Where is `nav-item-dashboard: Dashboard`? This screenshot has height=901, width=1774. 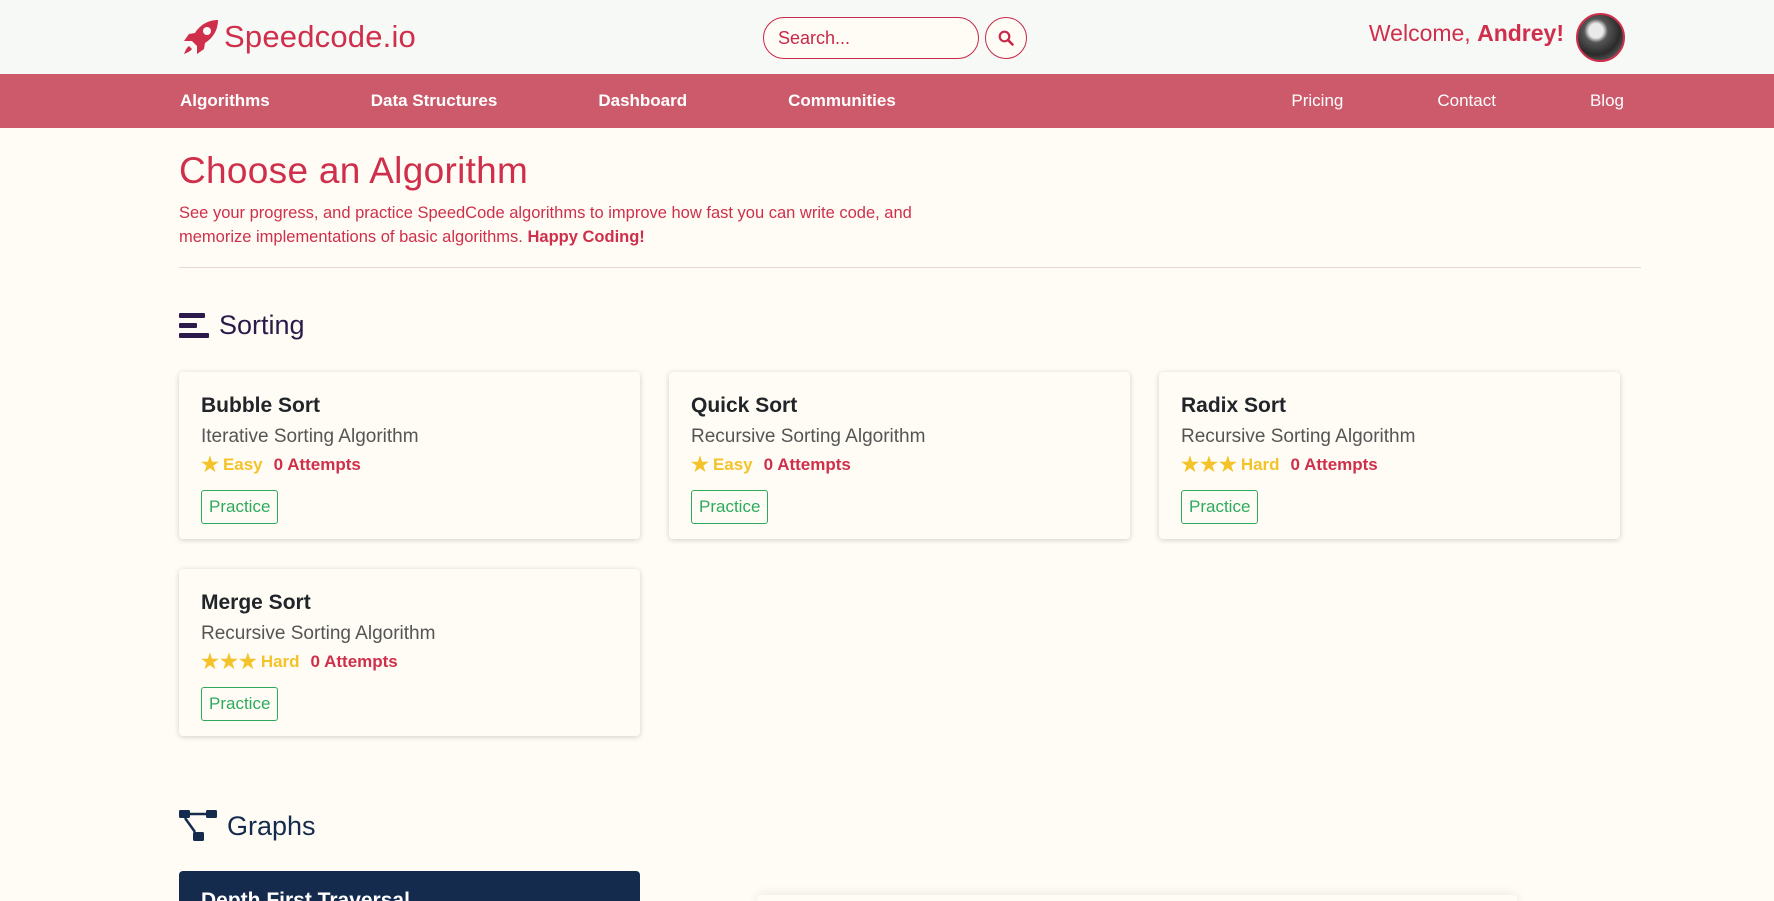
nav-item-dashboard: Dashboard is located at coordinates (642, 101).